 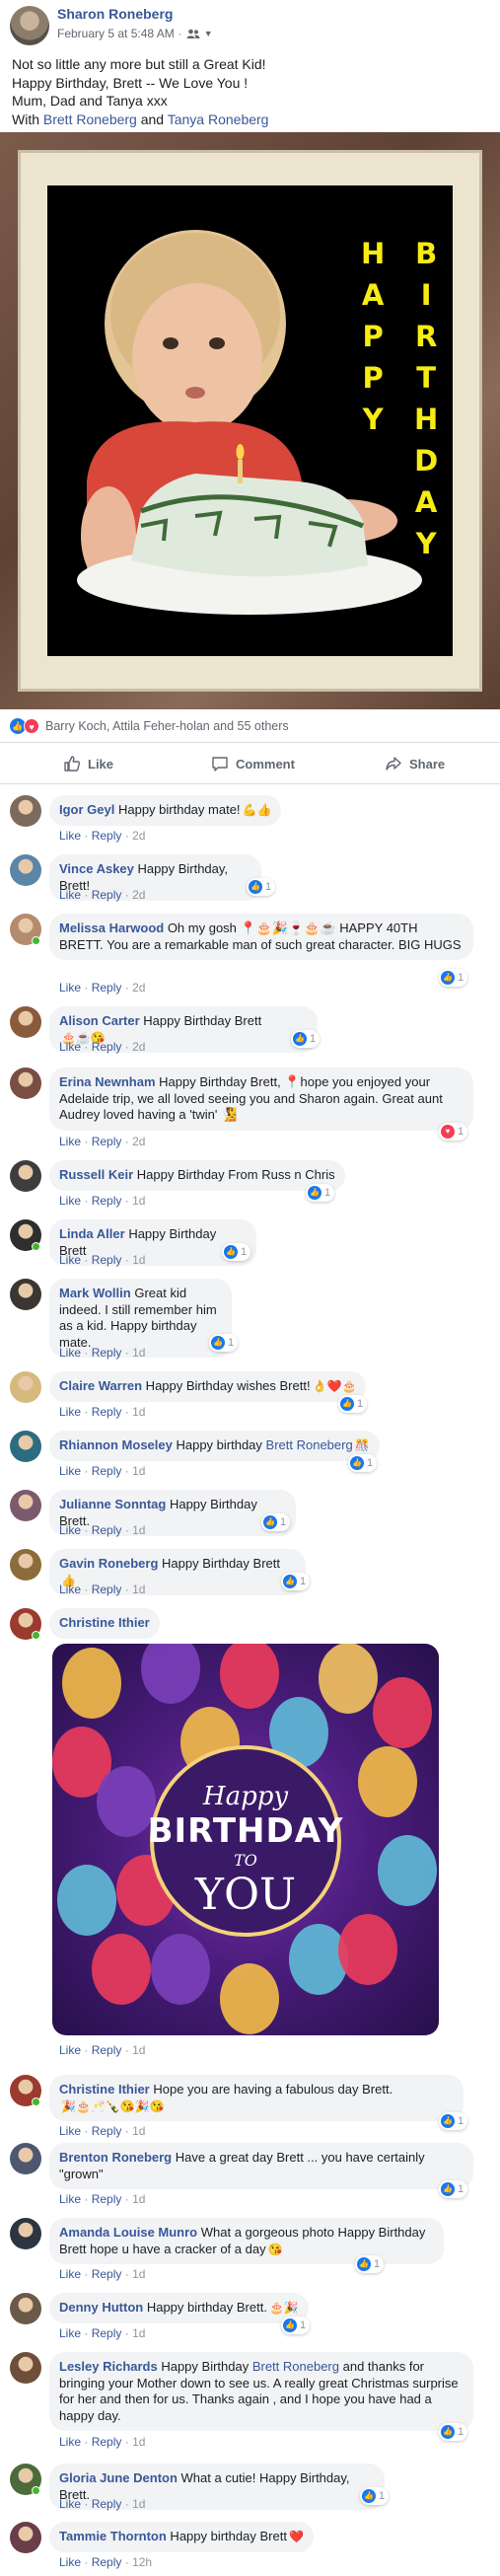 I want to click on commenter-name: Brenton Roneberg, so click(x=116, y=2157).